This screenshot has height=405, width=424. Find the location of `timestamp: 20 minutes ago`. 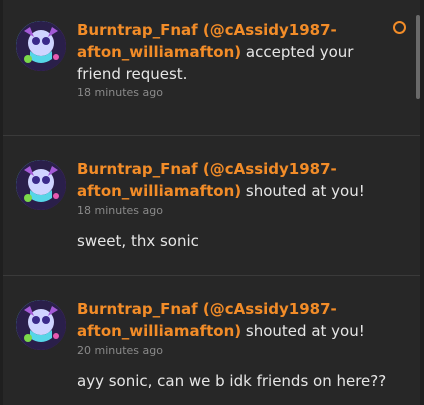

timestamp: 20 minutes ago is located at coordinates (120, 350).